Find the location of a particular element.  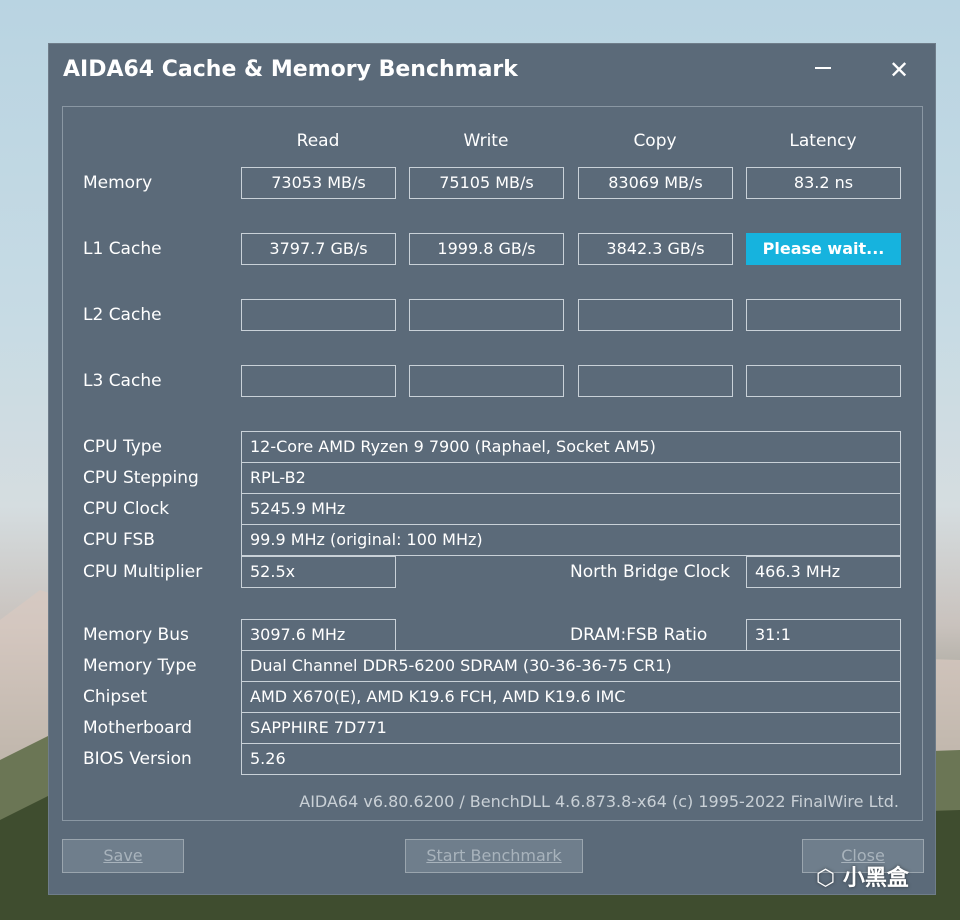

l2-copy-value is located at coordinates (655, 315).